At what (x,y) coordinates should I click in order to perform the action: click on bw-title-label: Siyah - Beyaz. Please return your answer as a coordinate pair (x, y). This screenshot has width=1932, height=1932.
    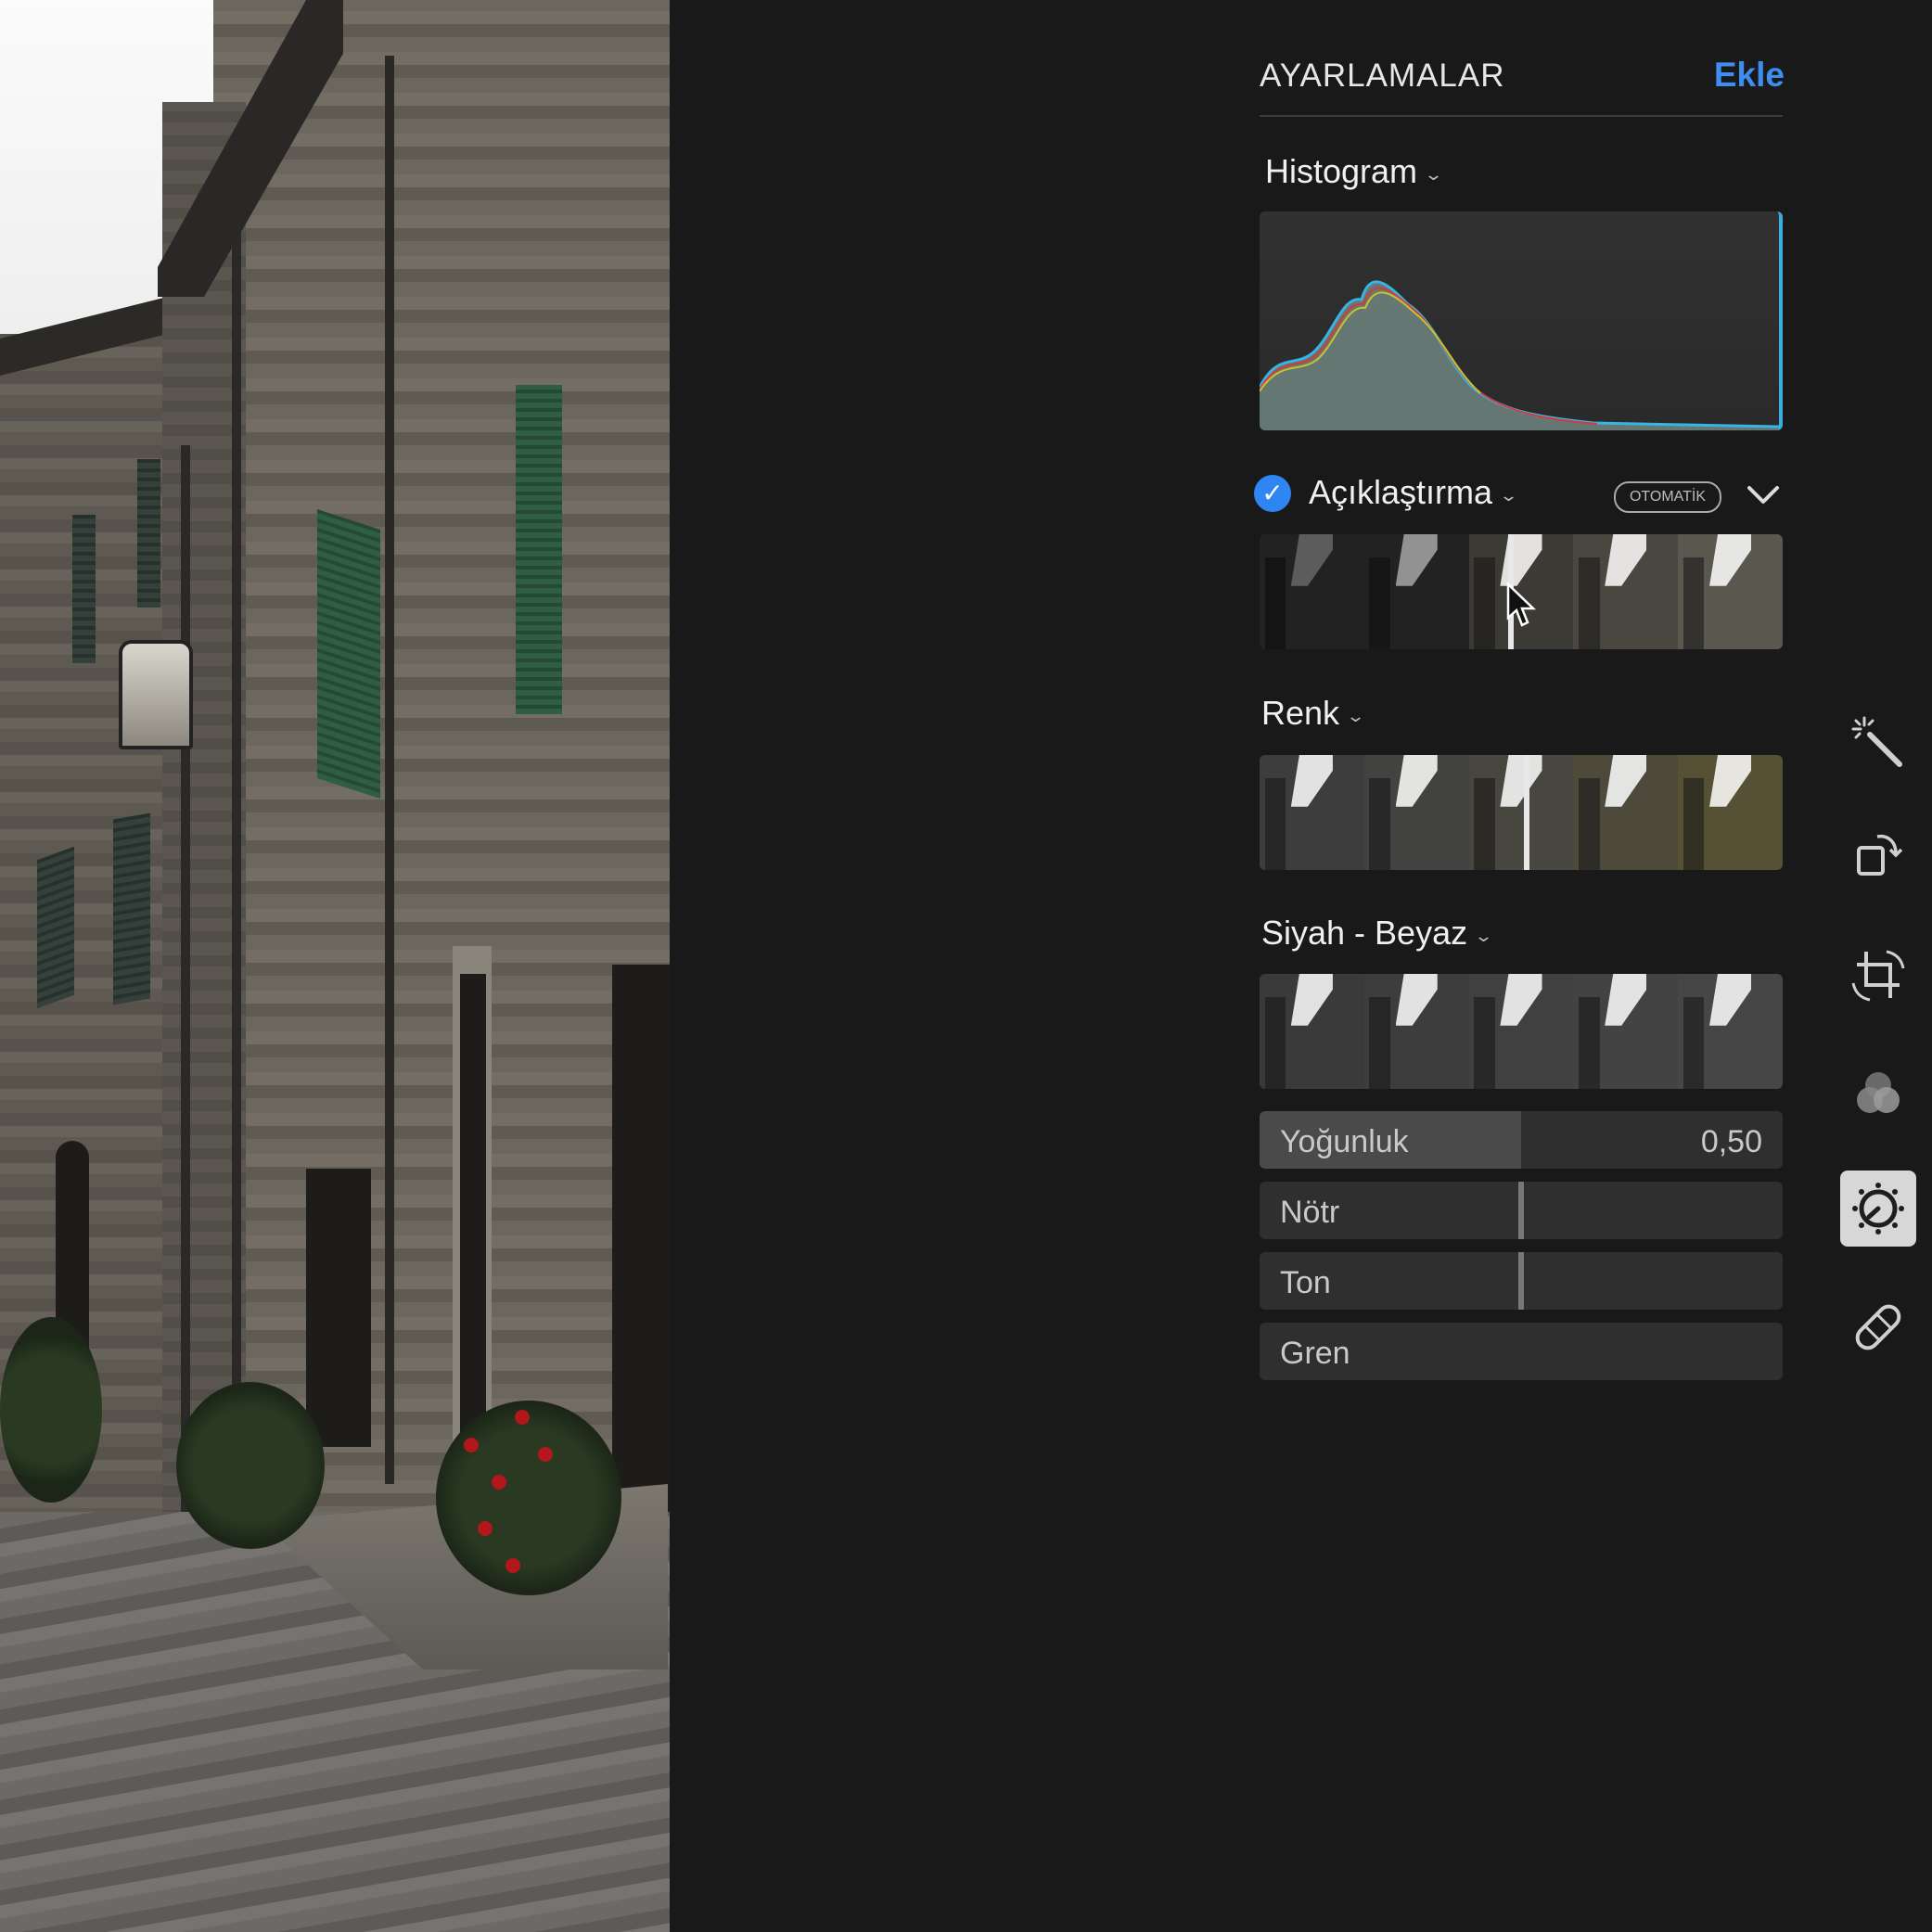
    Looking at the image, I should click on (1364, 933).